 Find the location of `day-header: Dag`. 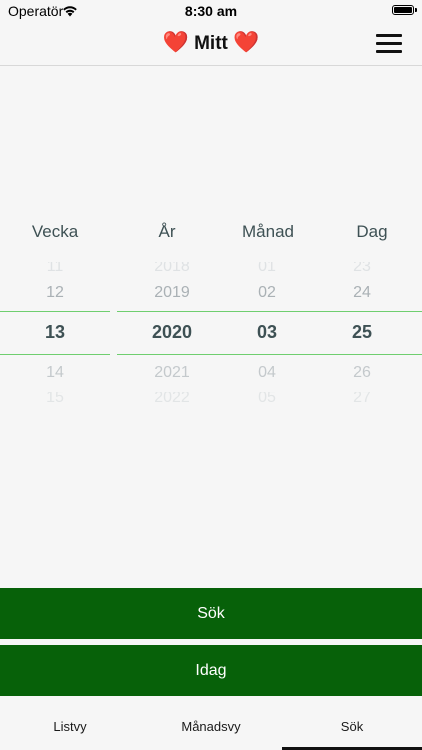

day-header: Dag is located at coordinates (372, 231).